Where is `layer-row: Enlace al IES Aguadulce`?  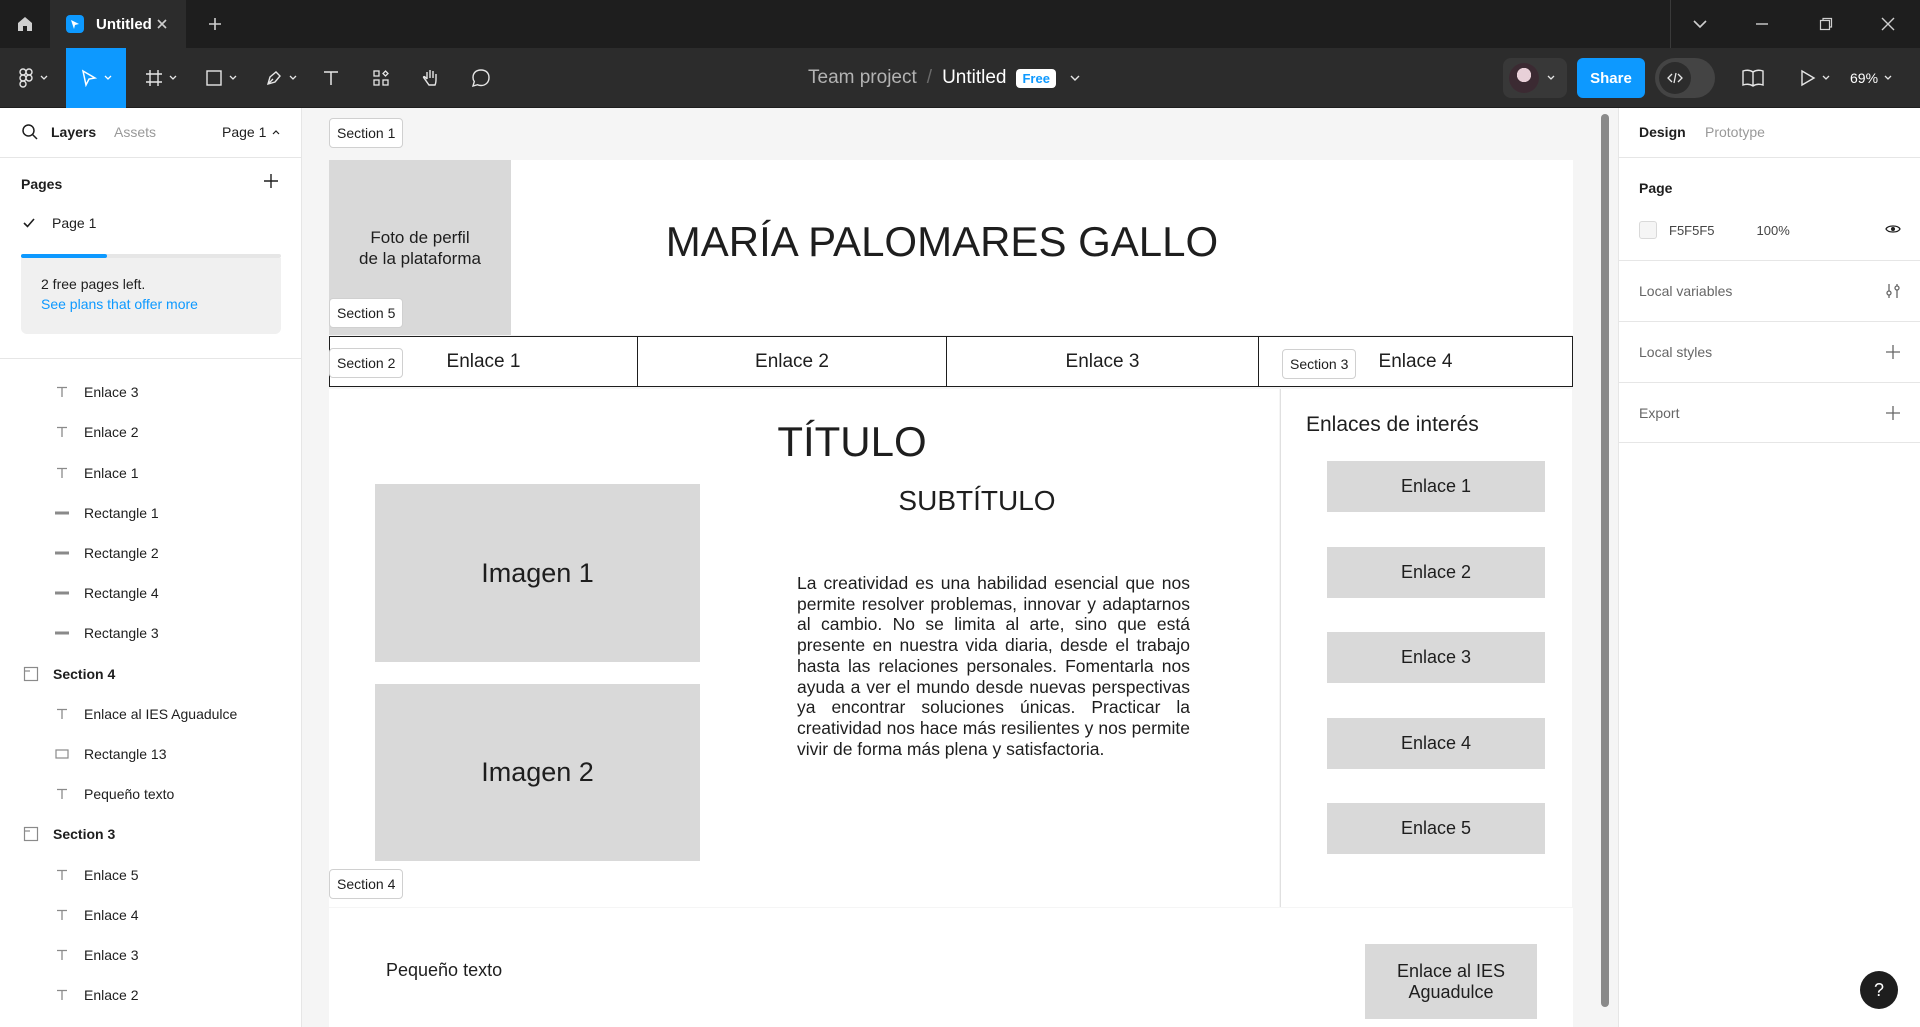 layer-row: Enlace al IES Aguadulce is located at coordinates (150, 714).